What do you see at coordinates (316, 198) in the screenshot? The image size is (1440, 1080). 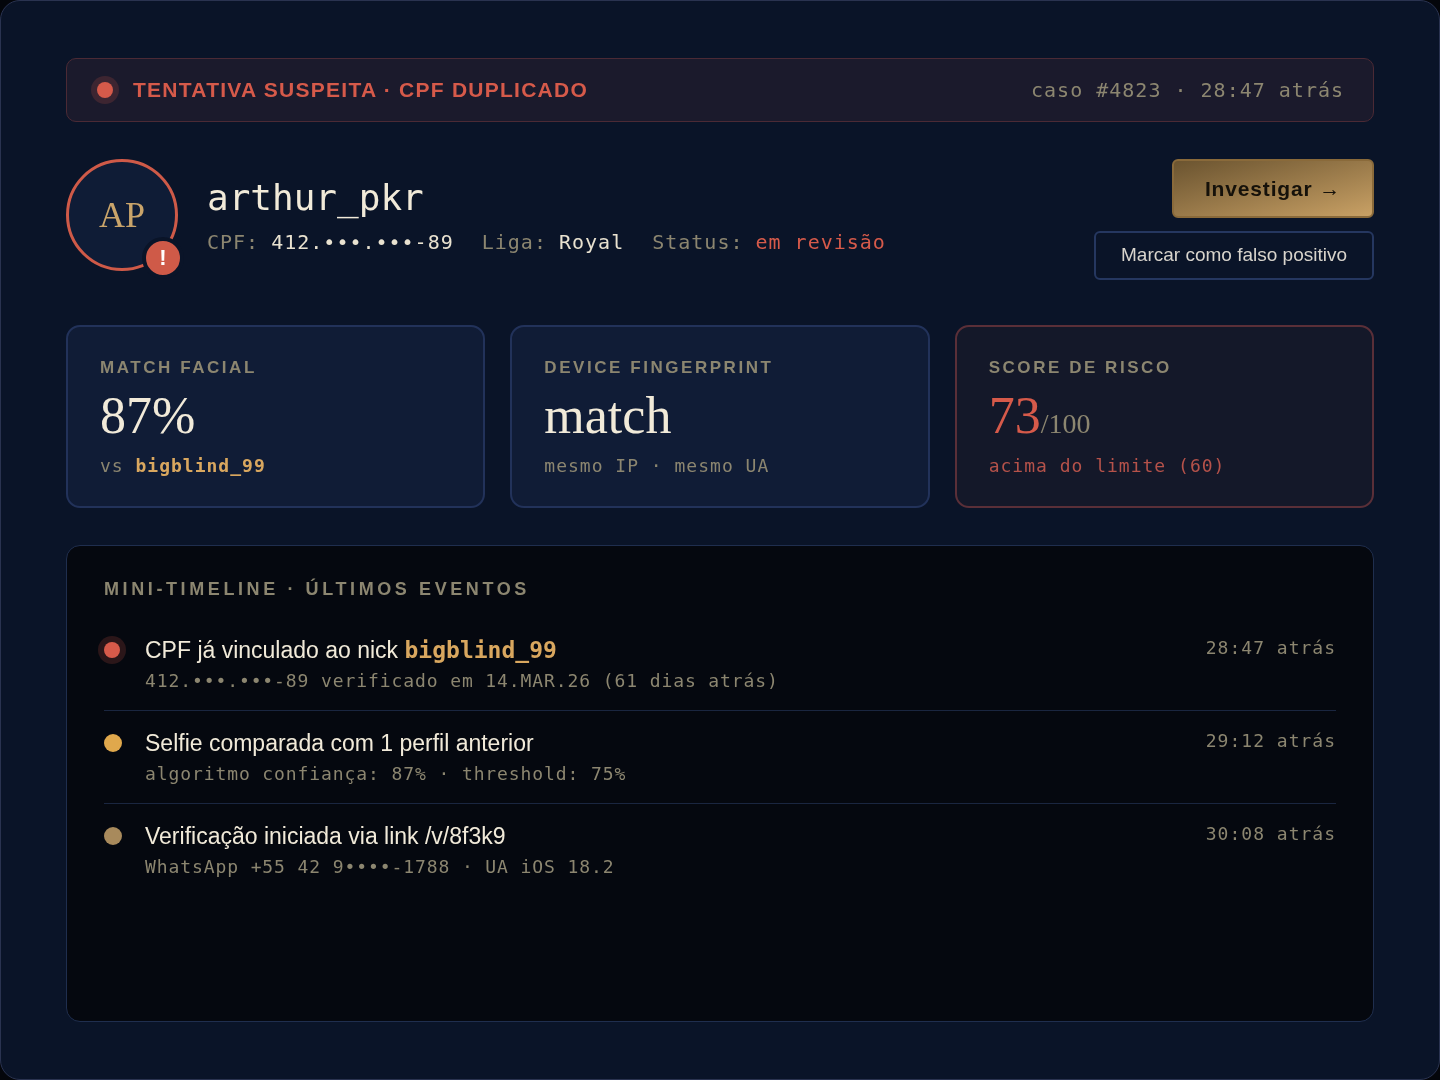 I see `username: arthur_pkr` at bounding box center [316, 198].